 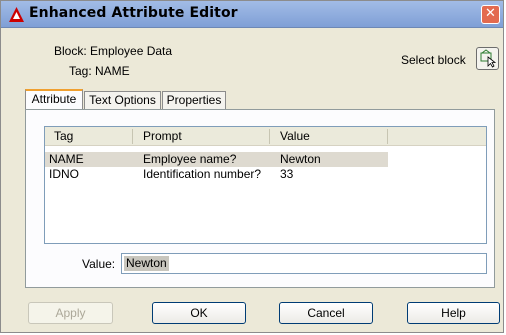 I want to click on cell-tag: NAME, so click(x=66, y=159).